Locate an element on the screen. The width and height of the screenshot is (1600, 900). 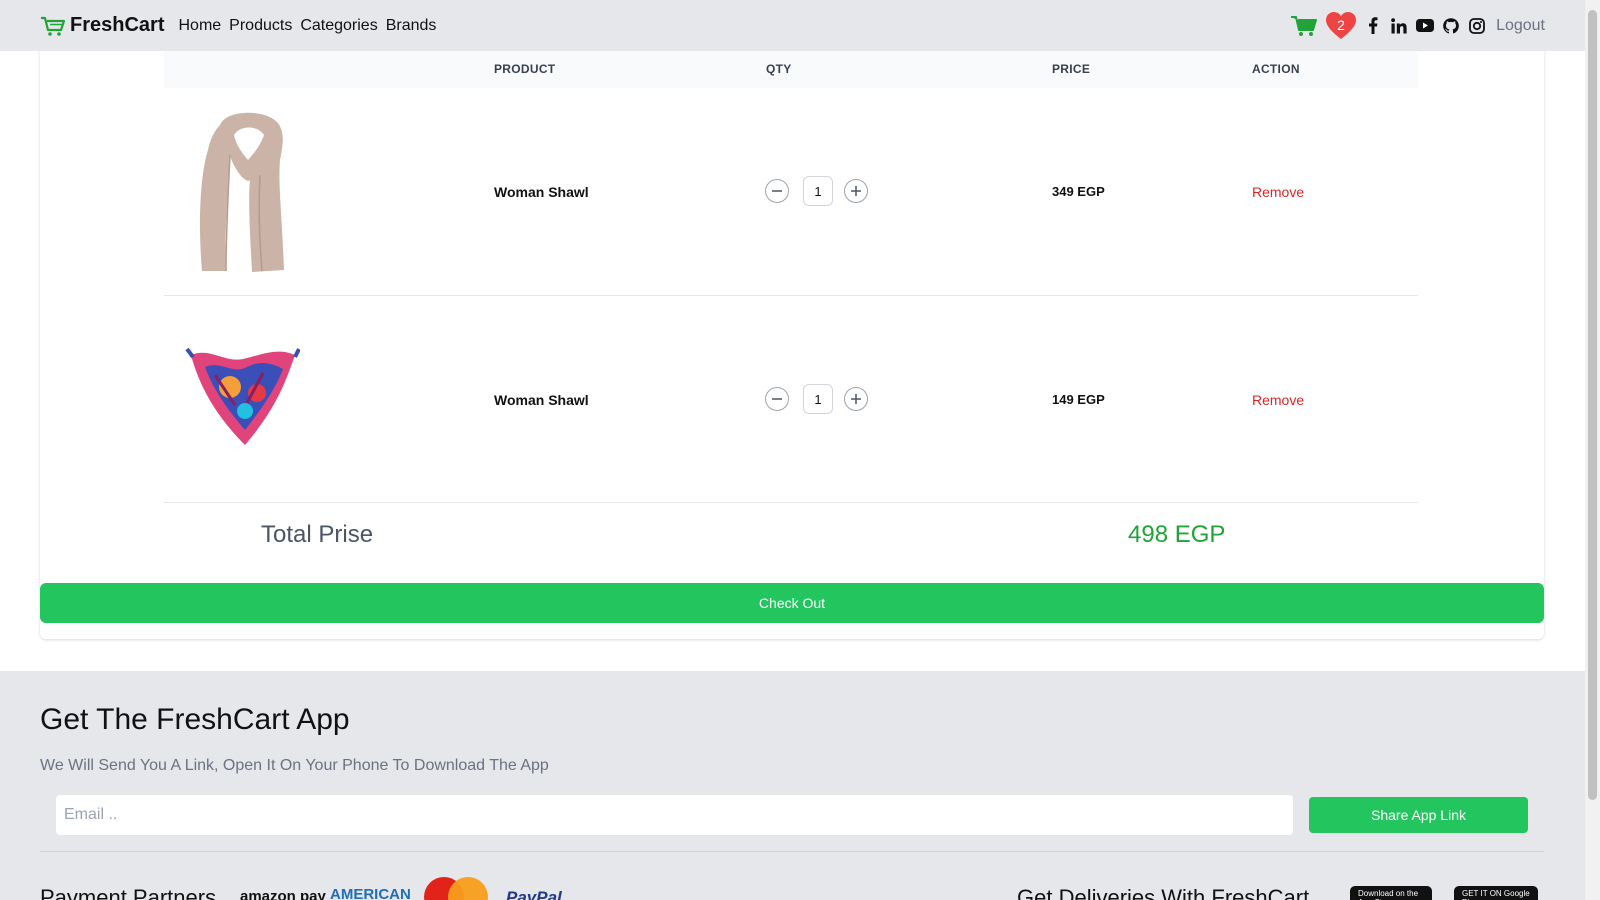
email-input is located at coordinates (674, 815).